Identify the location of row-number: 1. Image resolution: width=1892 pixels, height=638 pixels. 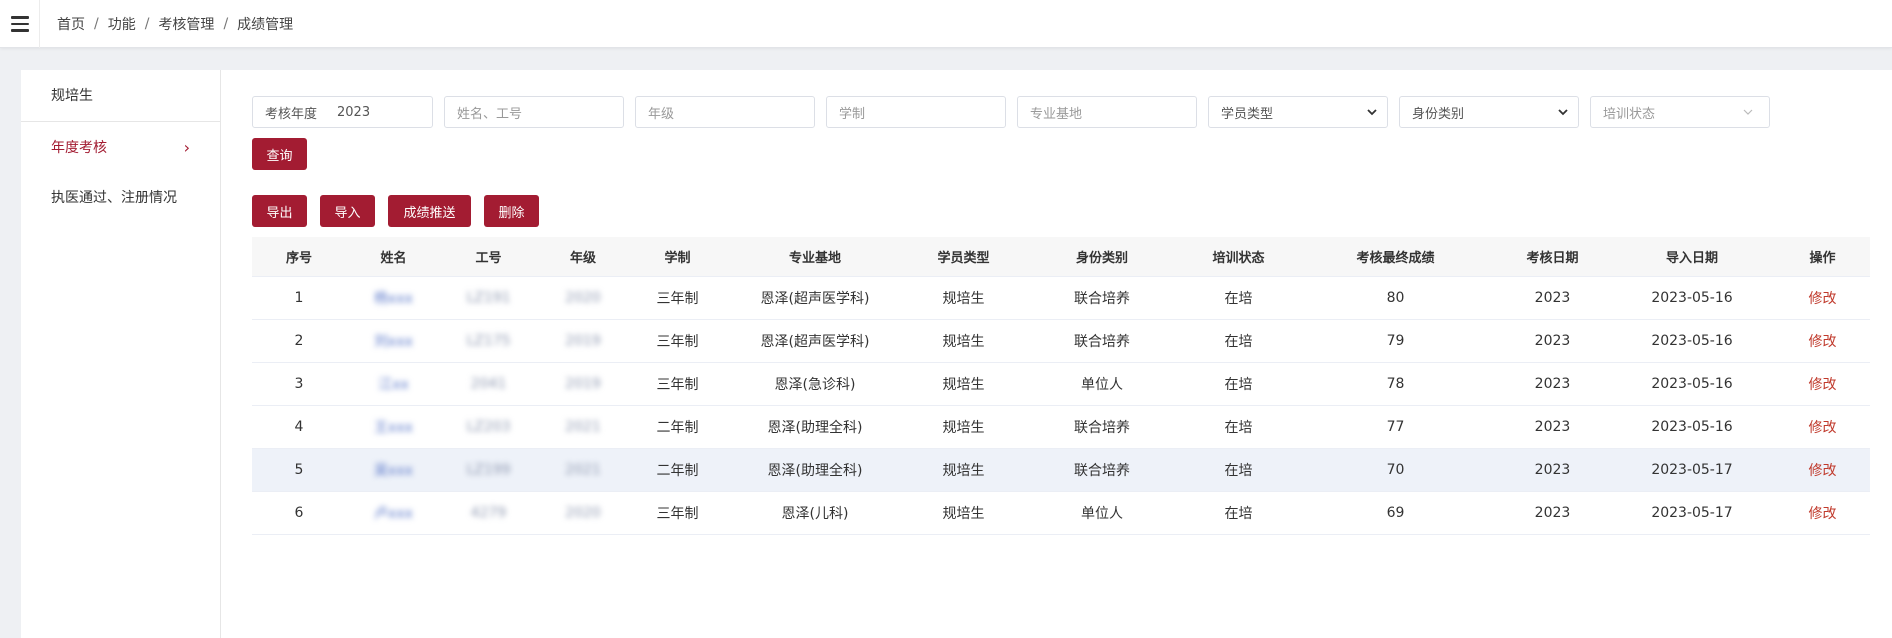
(299, 298).